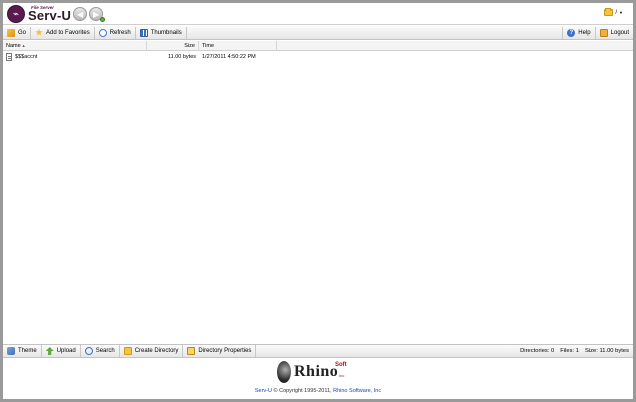 This screenshot has width=636, height=402. I want to click on serv-u-link: Serv-U, so click(263, 391).